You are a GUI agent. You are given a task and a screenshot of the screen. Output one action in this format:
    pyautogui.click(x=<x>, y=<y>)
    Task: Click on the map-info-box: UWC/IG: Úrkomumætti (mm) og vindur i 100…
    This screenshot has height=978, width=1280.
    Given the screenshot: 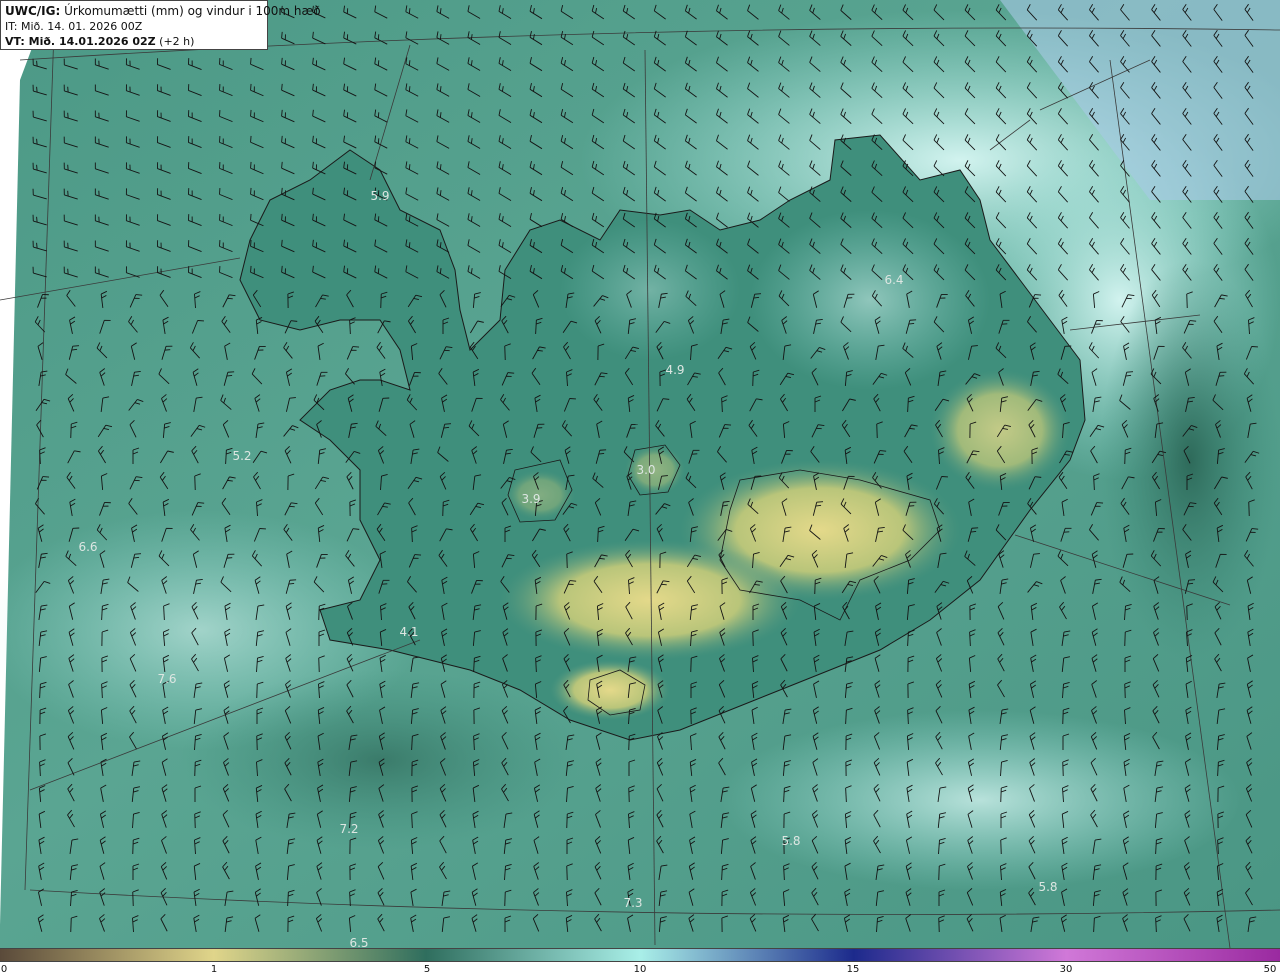 What is the action you would take?
    pyautogui.click(x=160, y=25)
    